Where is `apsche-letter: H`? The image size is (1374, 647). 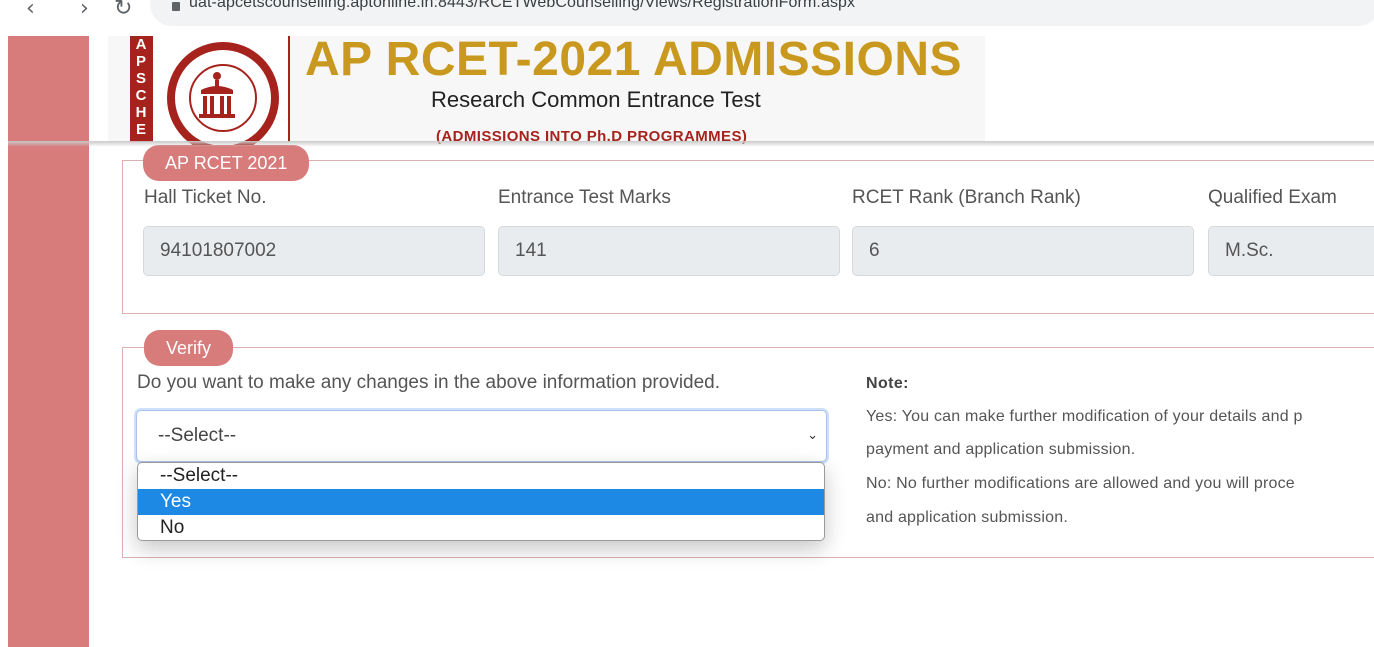 apsche-letter: H is located at coordinates (141, 112).